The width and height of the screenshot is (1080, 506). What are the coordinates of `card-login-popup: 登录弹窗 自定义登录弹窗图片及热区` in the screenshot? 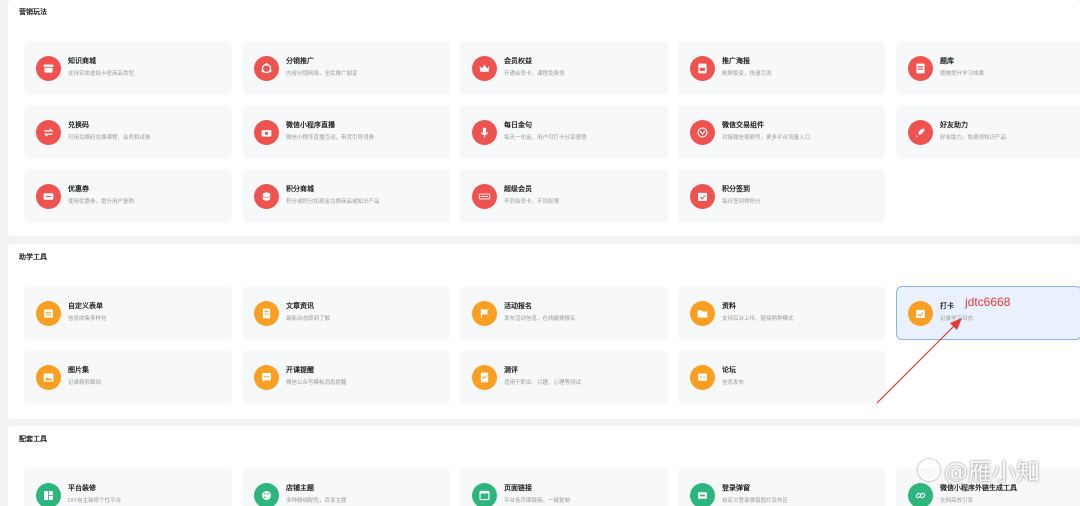 It's located at (782, 487).